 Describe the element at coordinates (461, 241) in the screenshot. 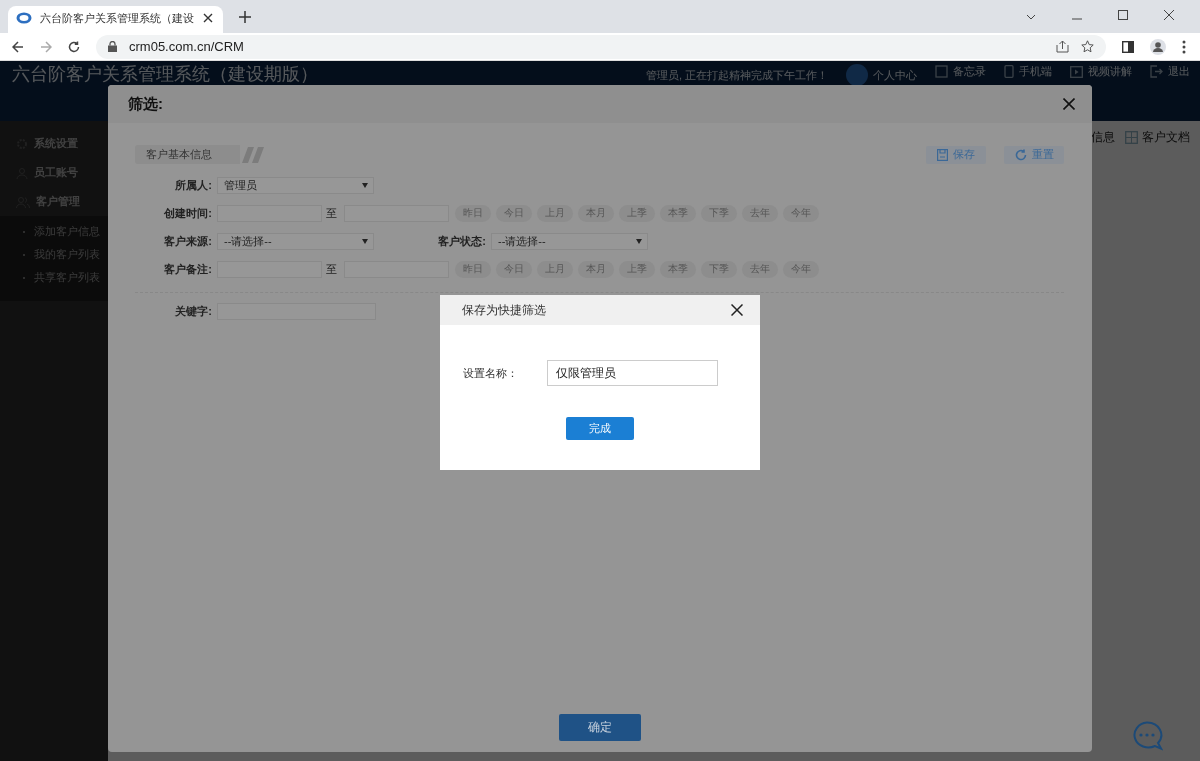

I see `field-label: 客户状态:` at that location.